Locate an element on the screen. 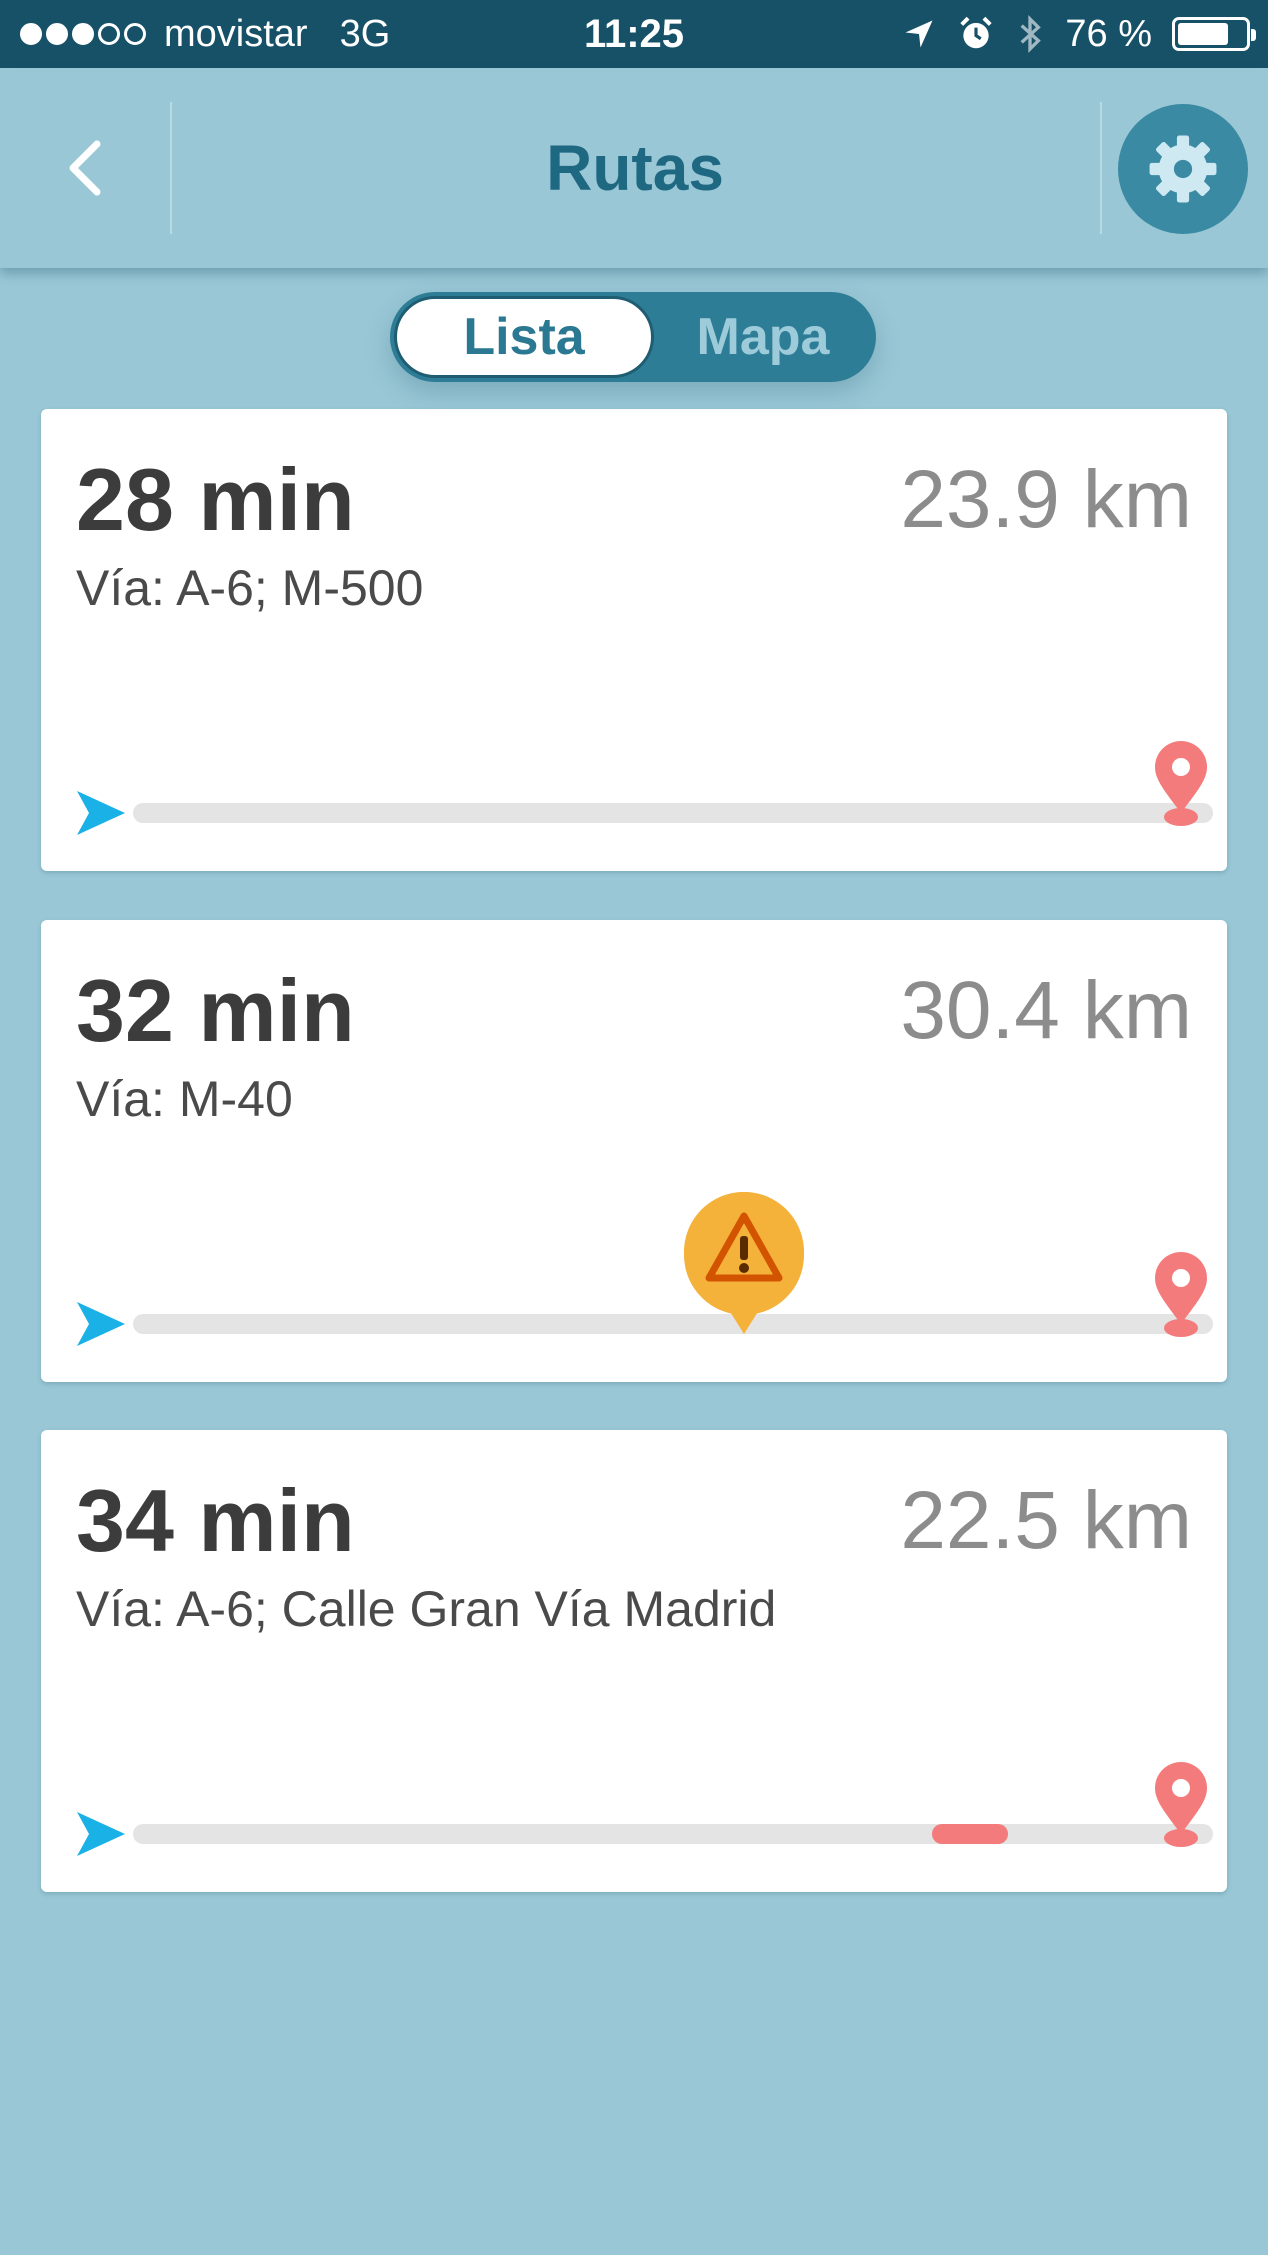 The image size is (1268, 2255). battery-percent: 76 % is located at coordinates (1108, 33).